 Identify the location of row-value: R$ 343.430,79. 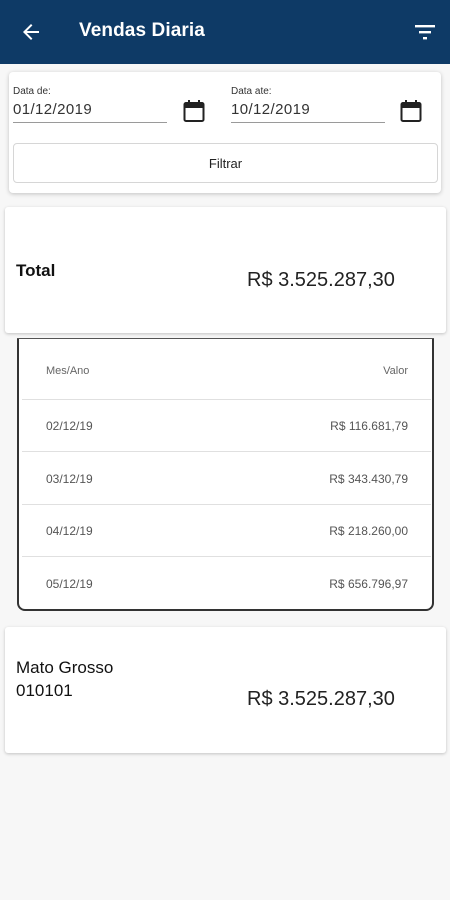
(368, 478).